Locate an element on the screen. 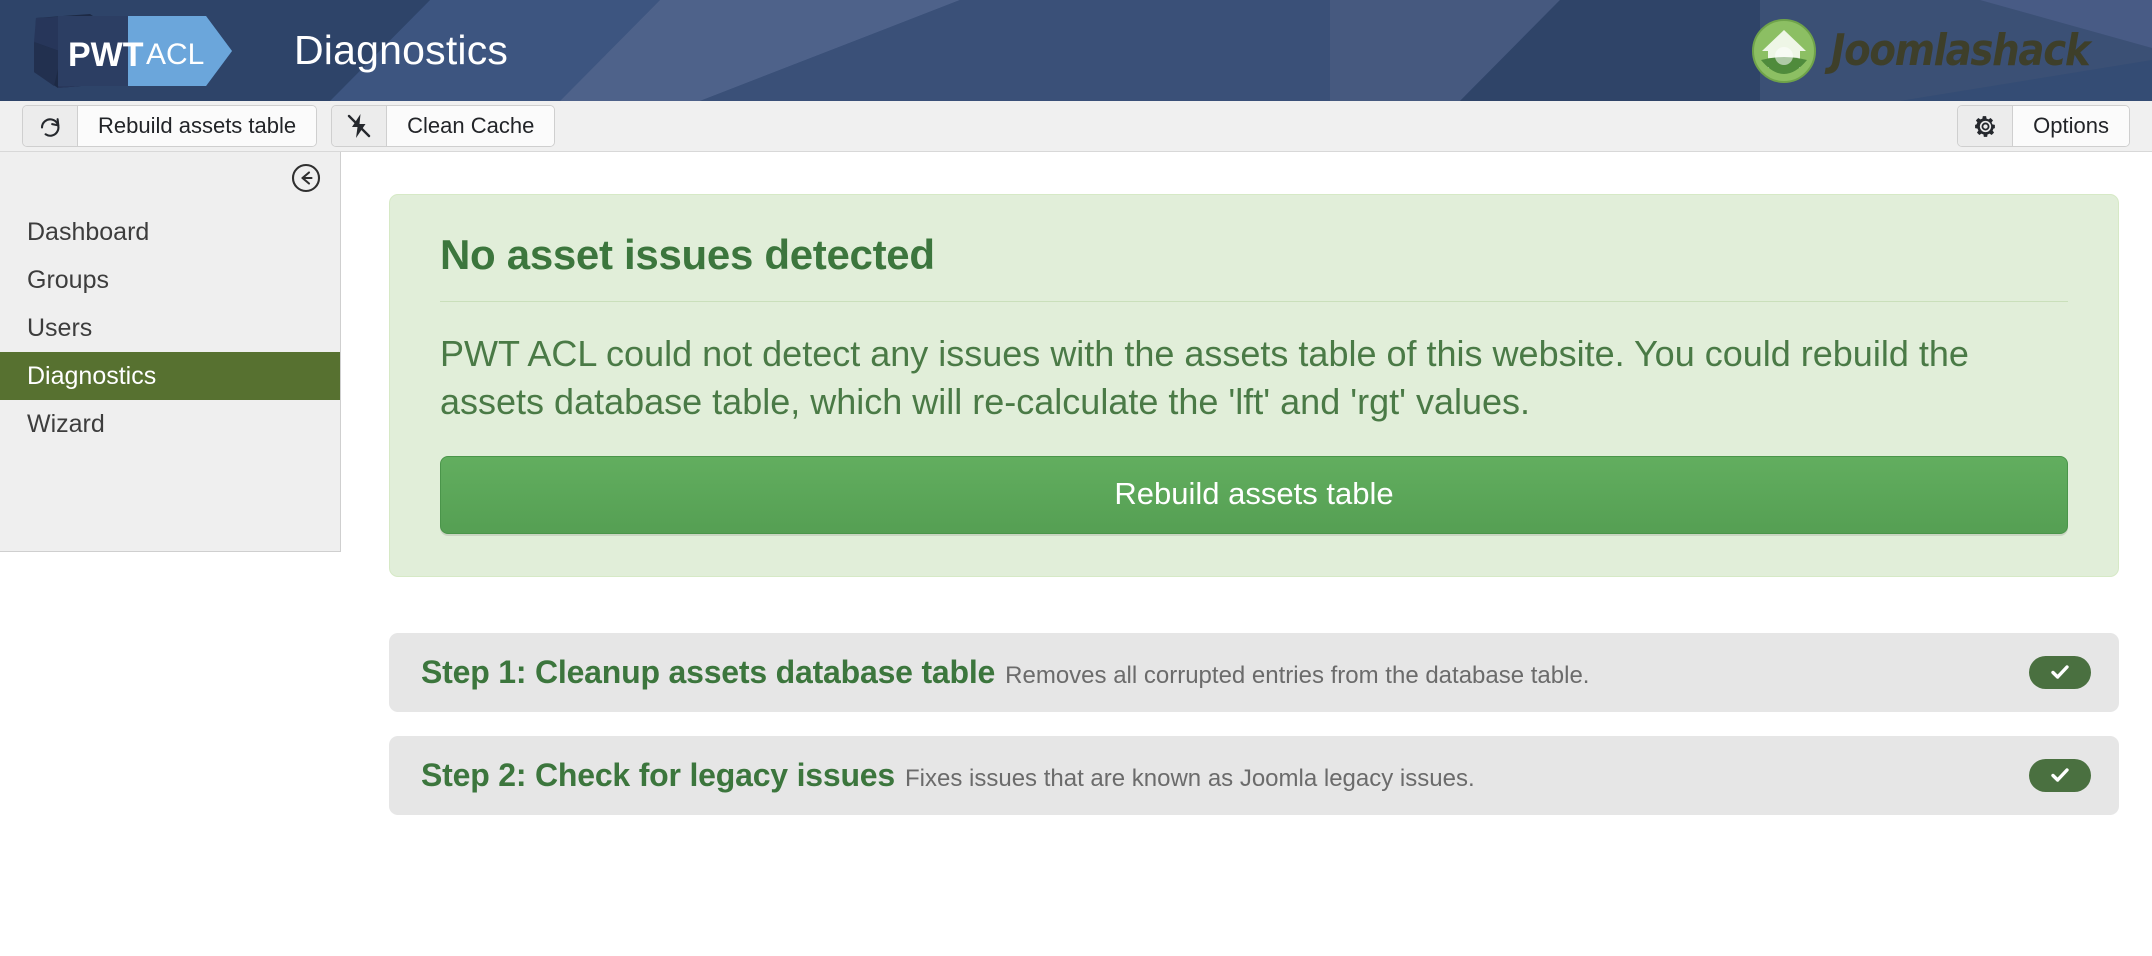  sidebar-item-label: Wizard is located at coordinates (66, 423).